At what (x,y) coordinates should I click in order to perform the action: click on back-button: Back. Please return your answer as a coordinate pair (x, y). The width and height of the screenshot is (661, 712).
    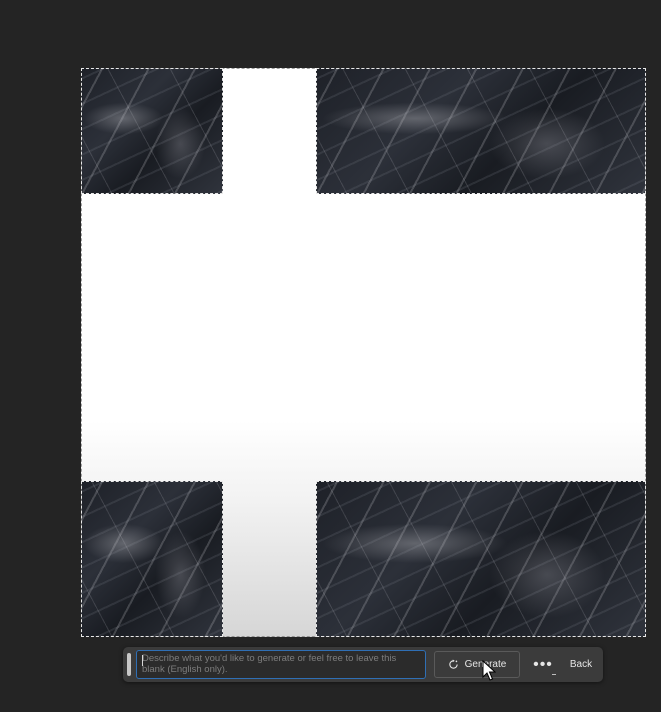
    Looking at the image, I should click on (581, 664).